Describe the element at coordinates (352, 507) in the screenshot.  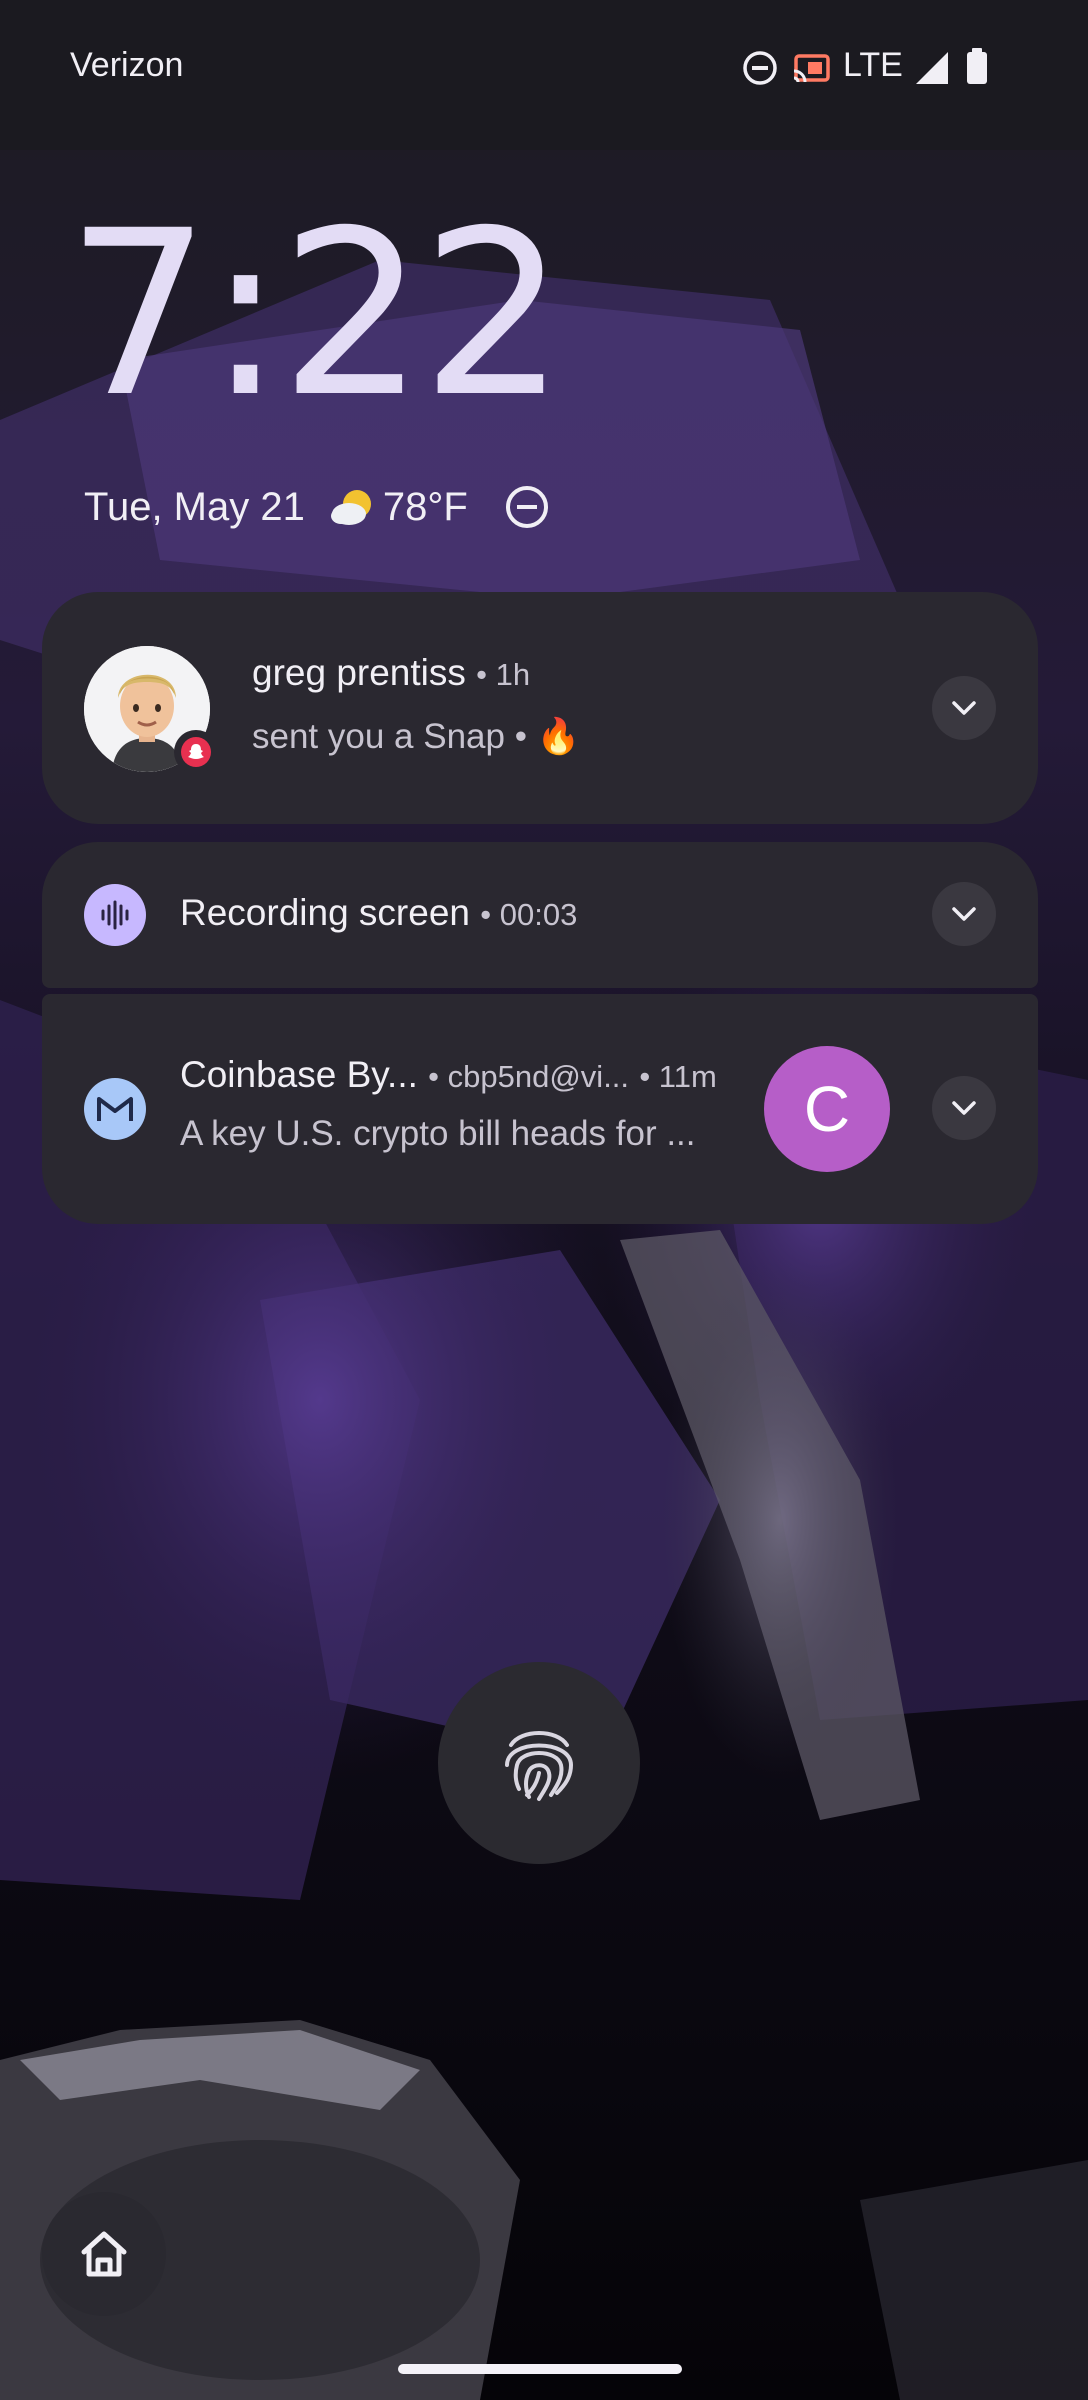
I see `partly-cloudy-icon` at that location.